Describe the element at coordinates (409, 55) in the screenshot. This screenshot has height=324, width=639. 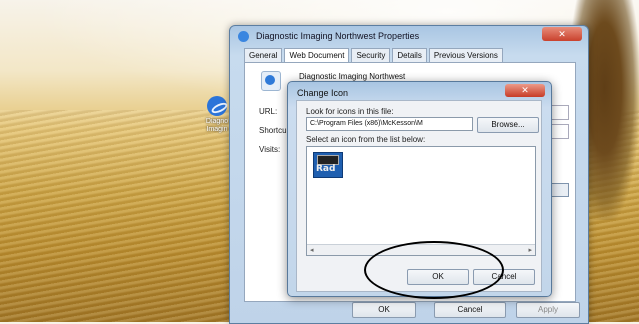
I see `tab-details: Details` at that location.